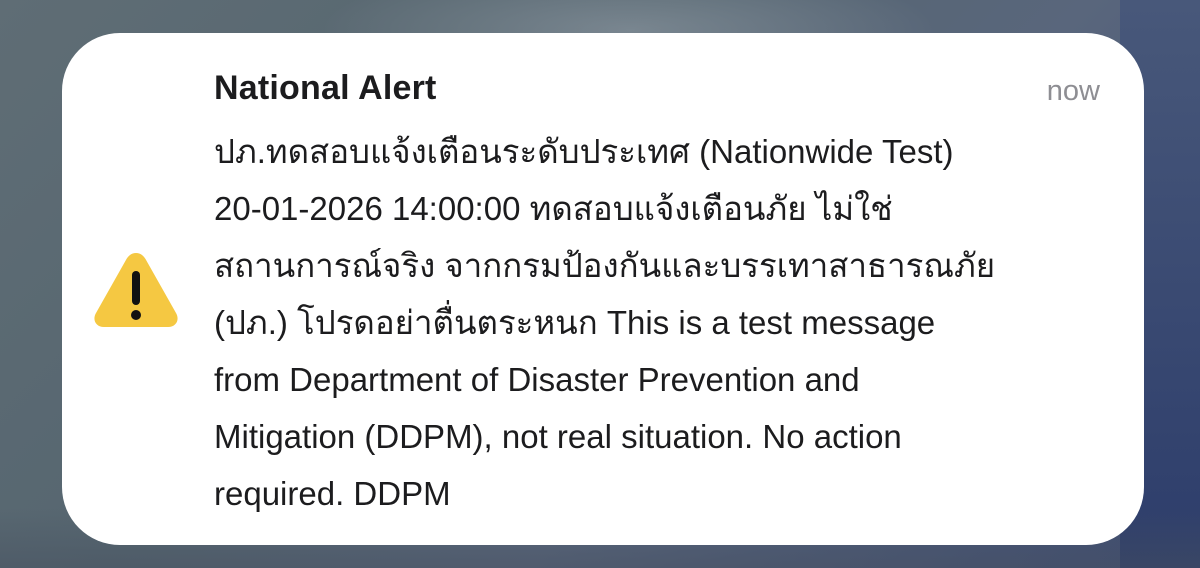 This screenshot has width=1200, height=568. I want to click on notification-timestamp: now, so click(1073, 91).